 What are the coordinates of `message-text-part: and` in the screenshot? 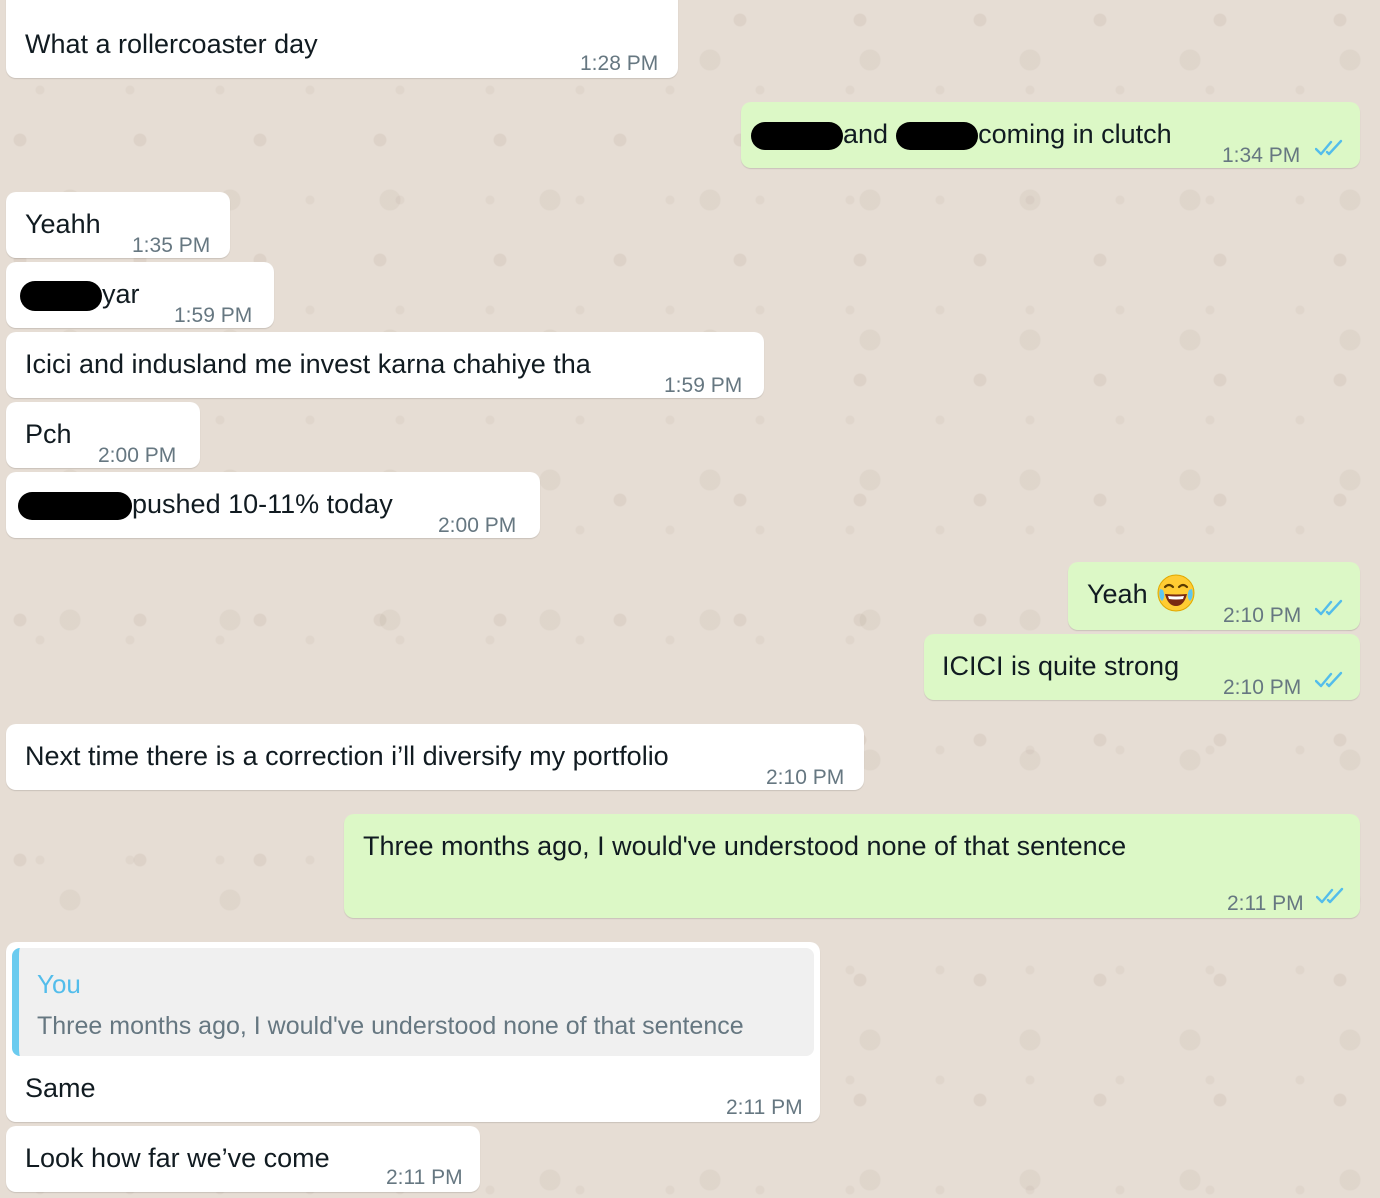 It's located at (866, 134).